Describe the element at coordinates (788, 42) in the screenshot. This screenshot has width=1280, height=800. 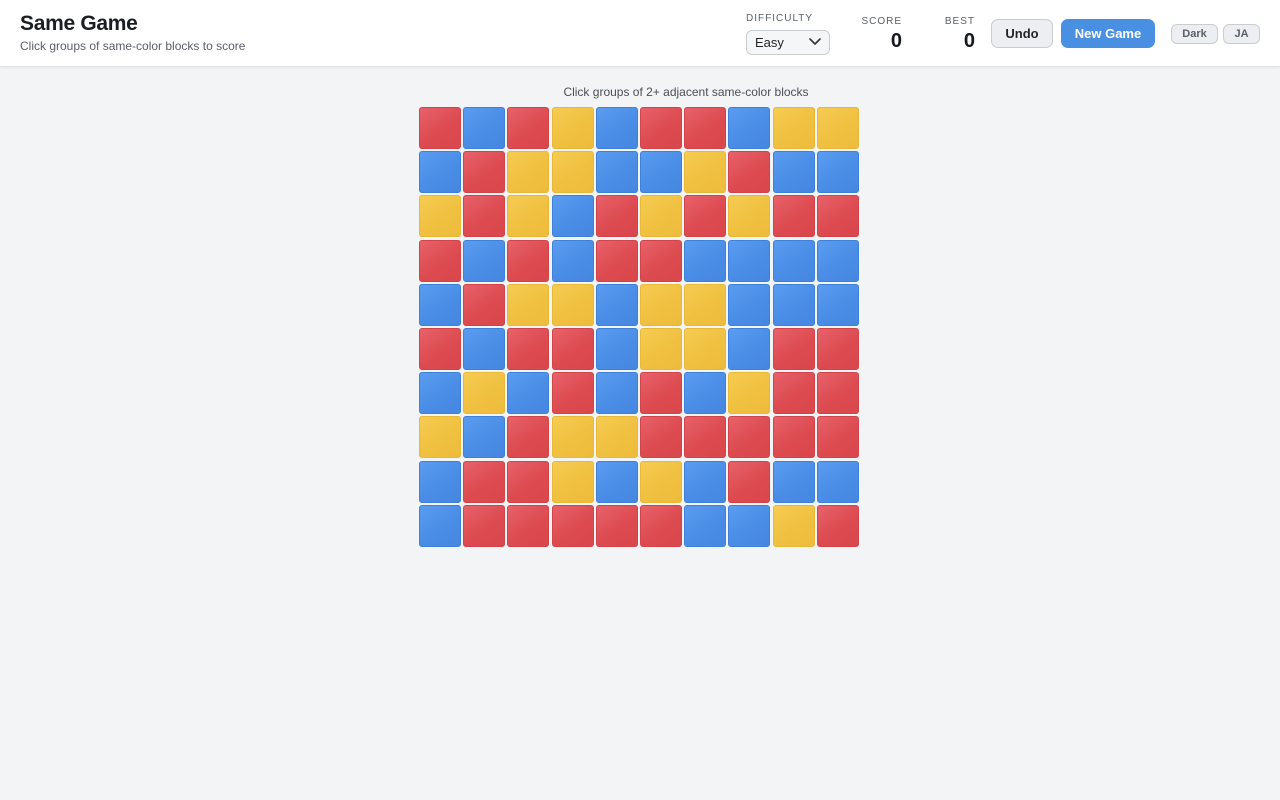
I see `difficulty-select: Easy` at that location.